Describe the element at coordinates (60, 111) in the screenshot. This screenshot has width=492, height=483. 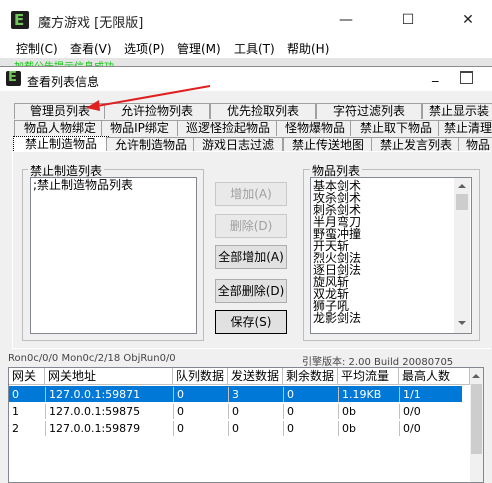
I see `tab-admin-list: 管理员列表` at that location.